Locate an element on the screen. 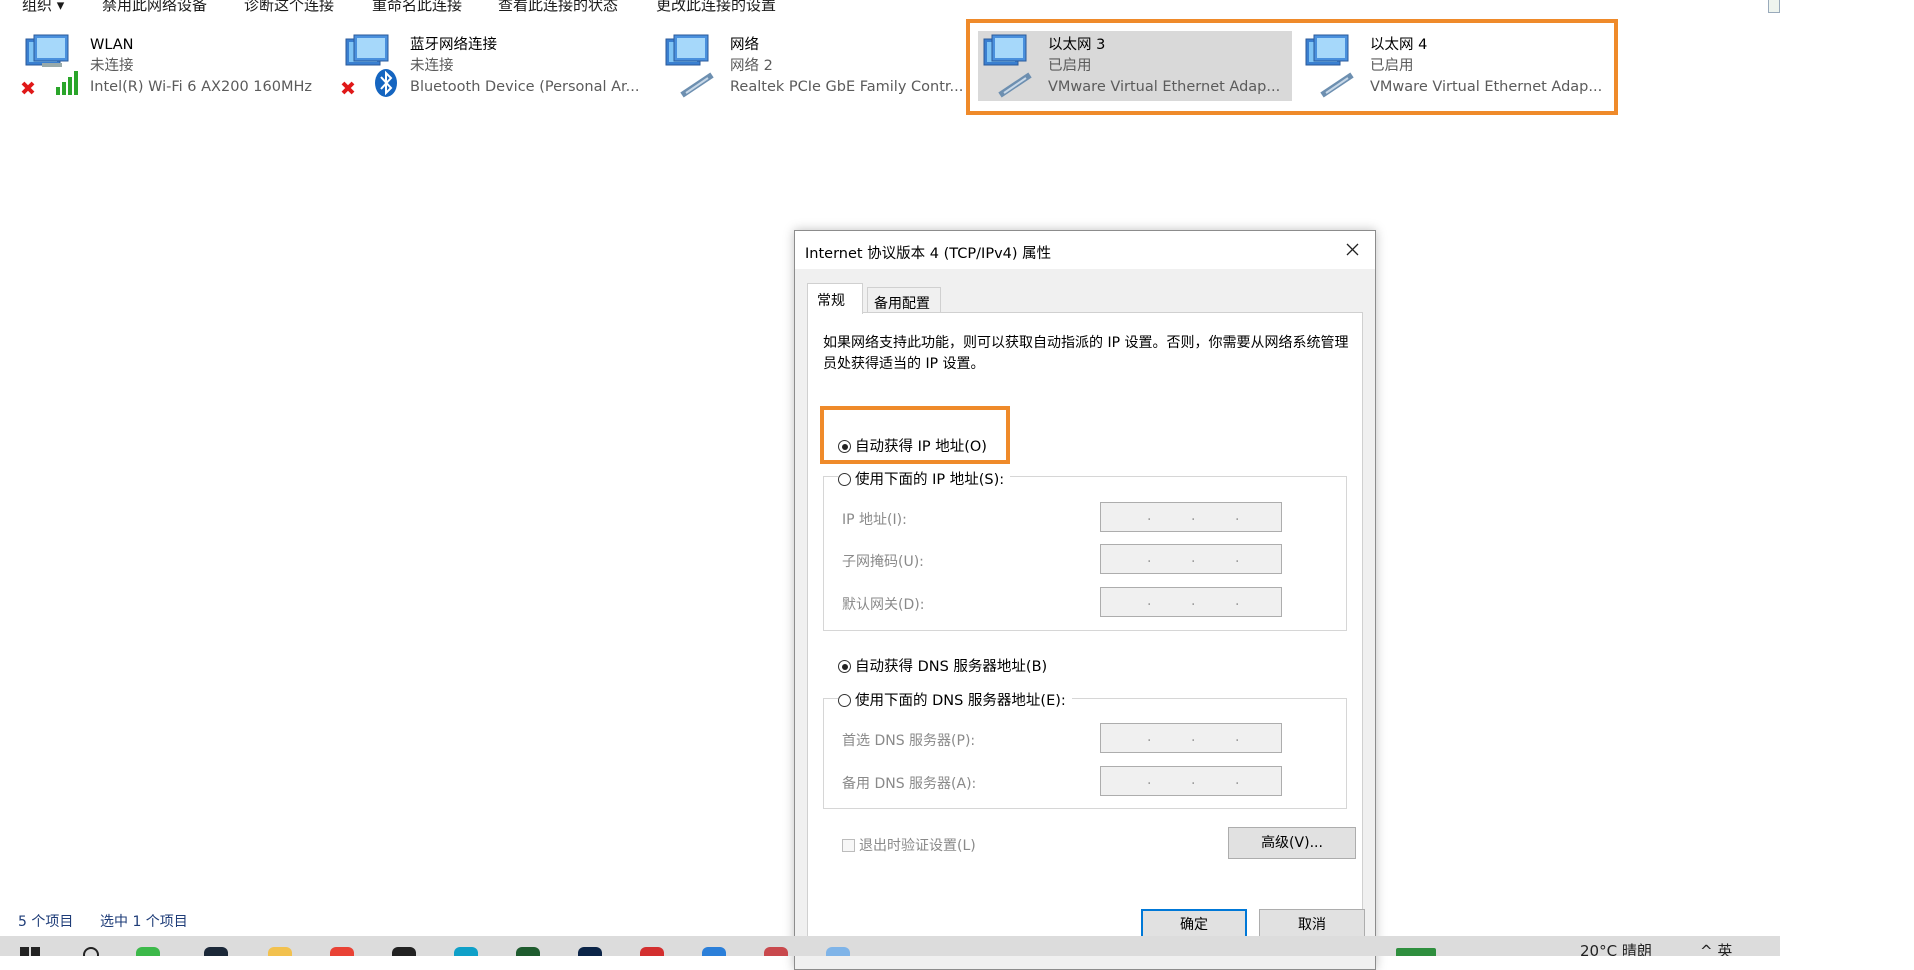 This screenshot has height=970, width=1914. search-icon is located at coordinates (93, 951).